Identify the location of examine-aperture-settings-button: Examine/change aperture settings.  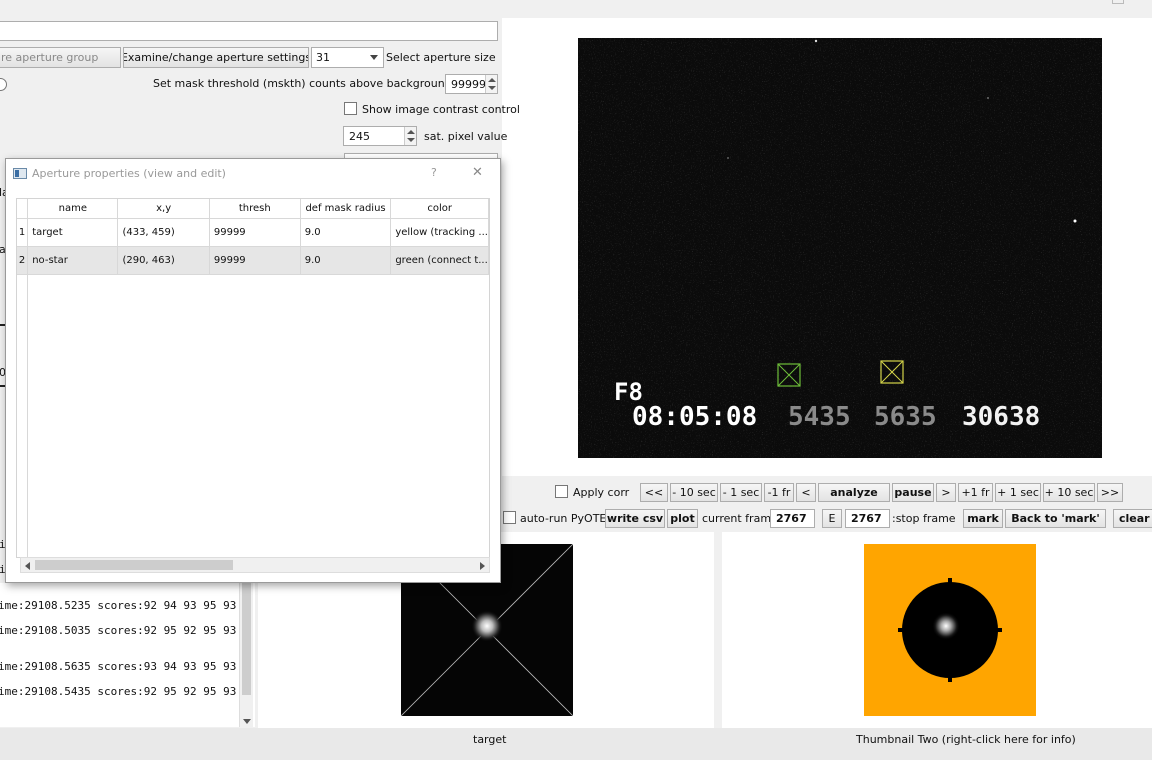
(216, 57).